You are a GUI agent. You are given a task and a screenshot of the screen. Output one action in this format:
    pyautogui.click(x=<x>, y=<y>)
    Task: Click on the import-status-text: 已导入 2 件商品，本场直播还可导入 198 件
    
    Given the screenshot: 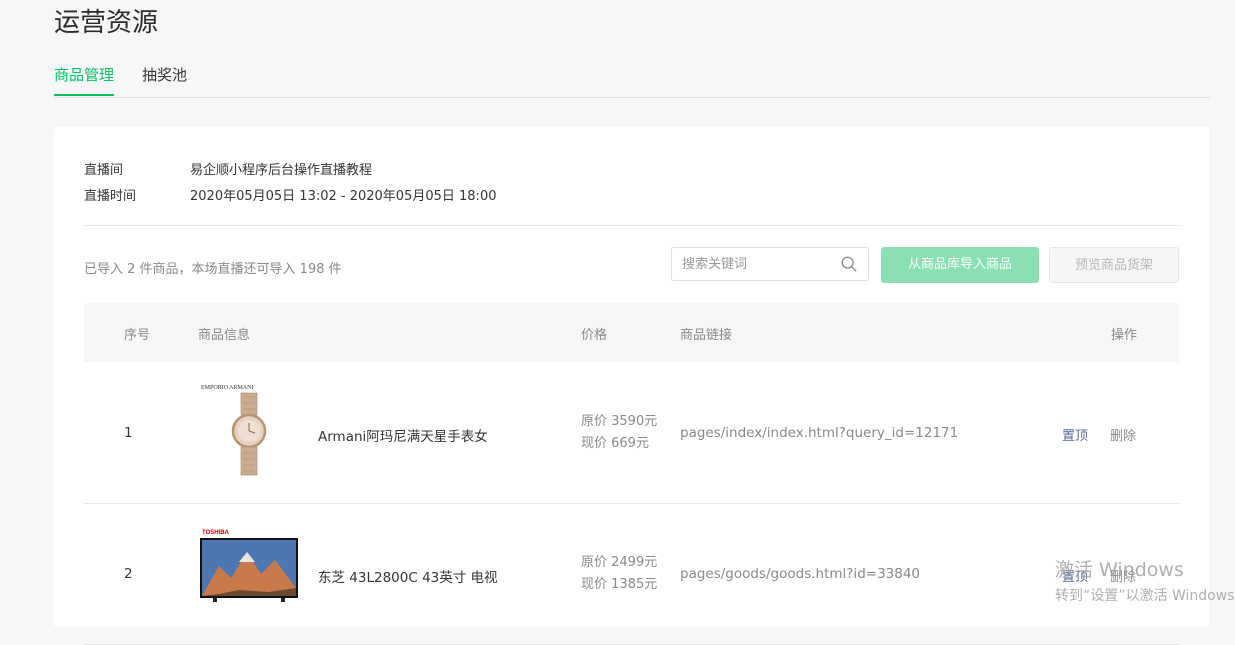 What is the action you would take?
    pyautogui.click(x=213, y=269)
    